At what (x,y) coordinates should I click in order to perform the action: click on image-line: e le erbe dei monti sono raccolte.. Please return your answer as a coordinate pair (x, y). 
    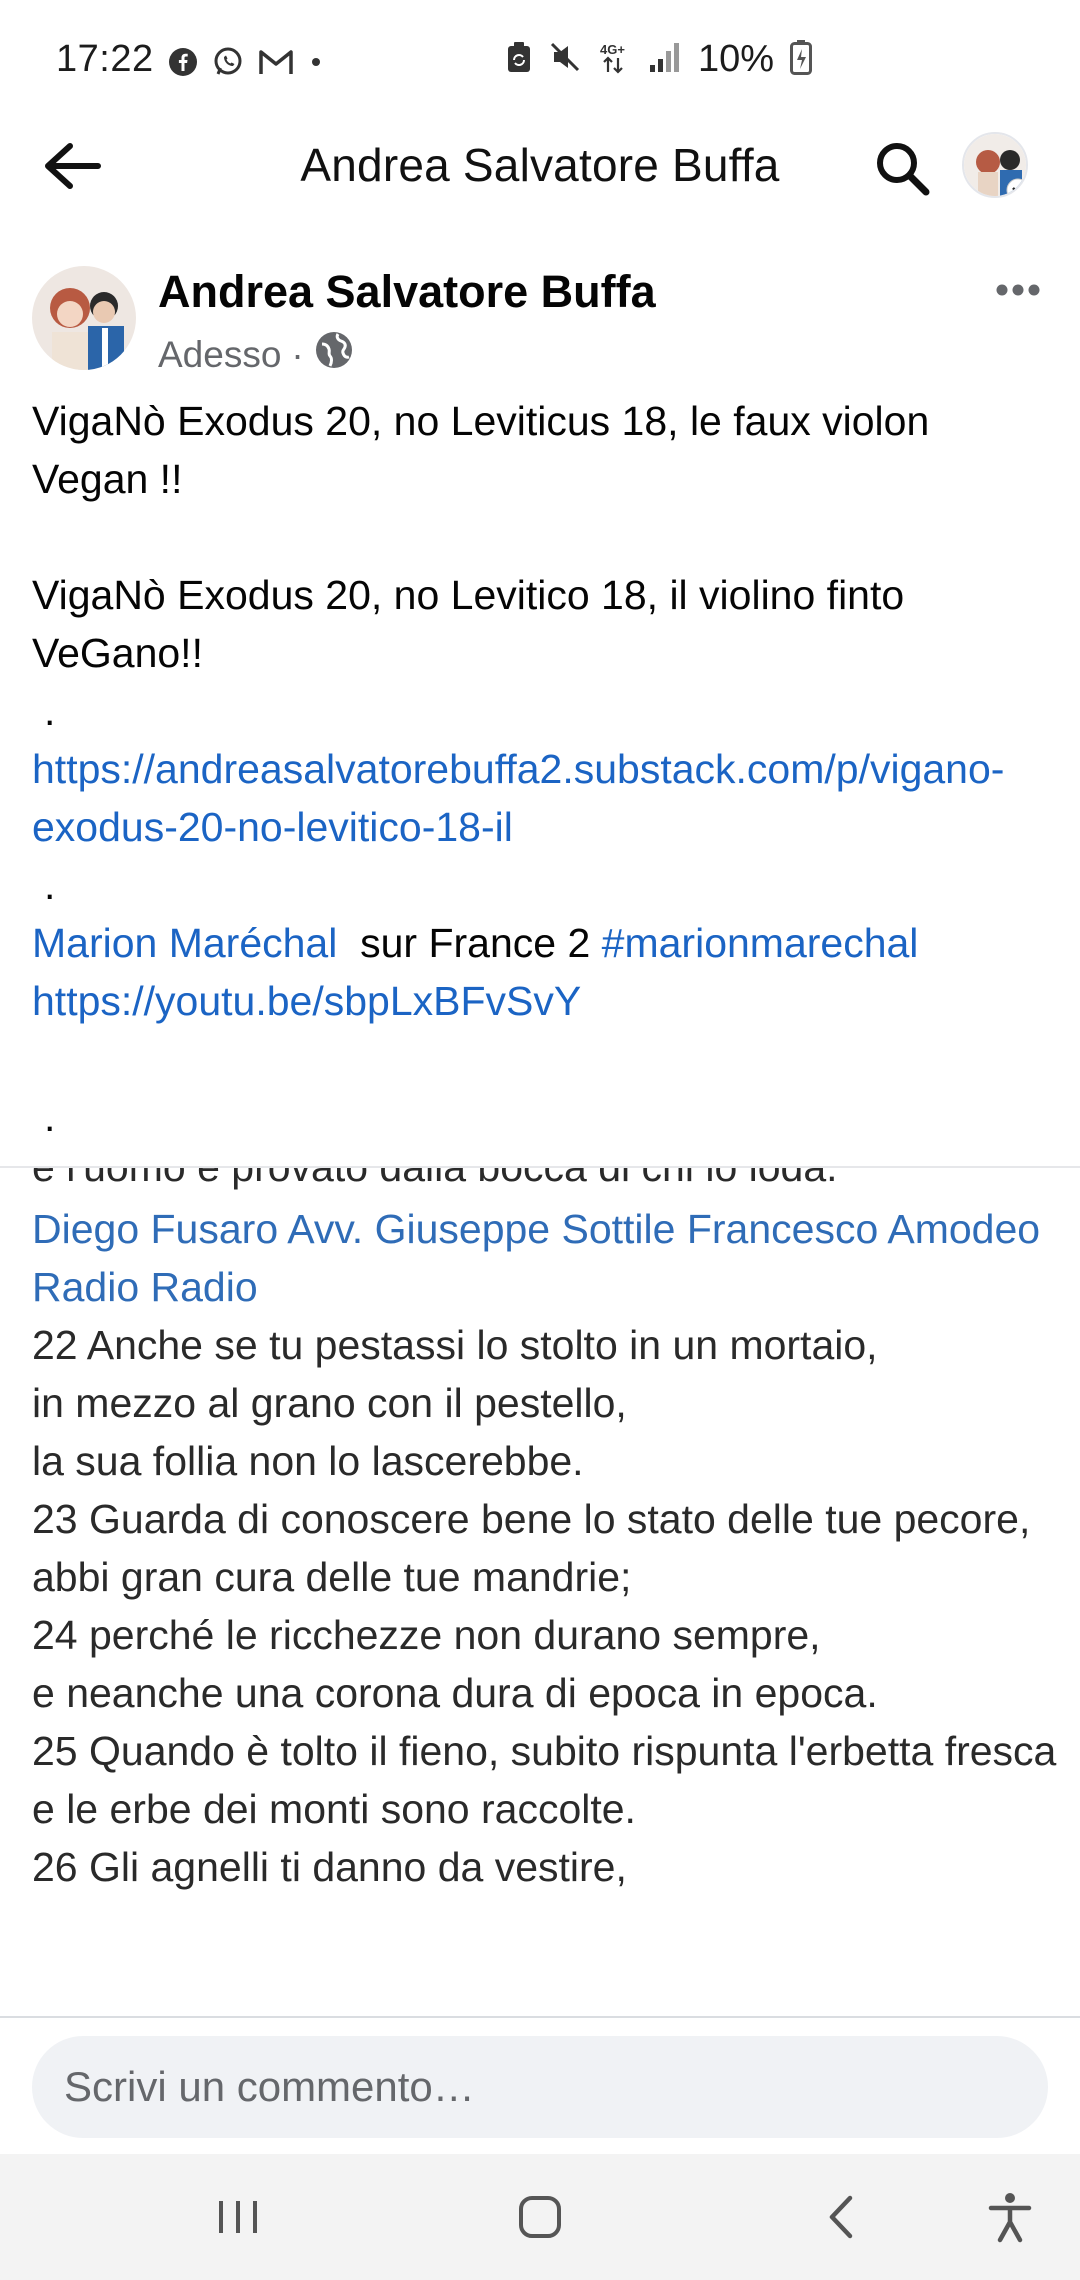
    Looking at the image, I should click on (334, 1809).